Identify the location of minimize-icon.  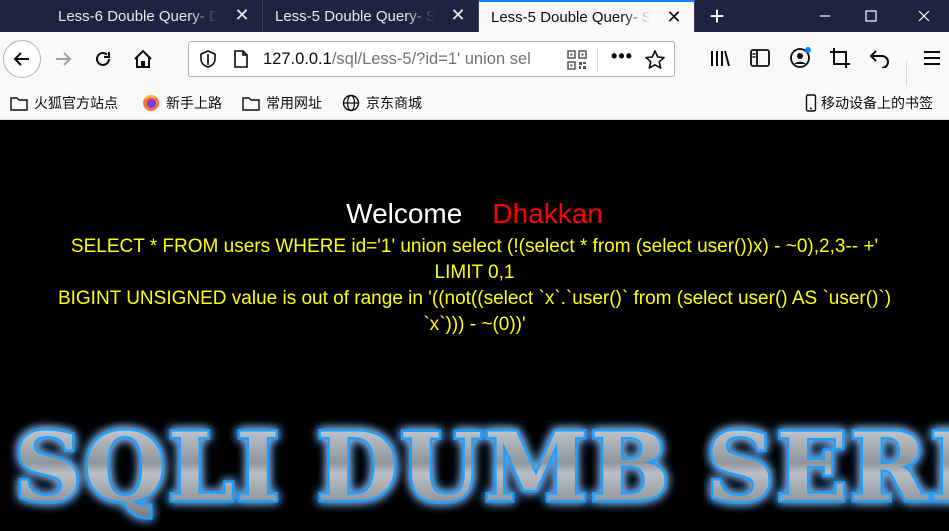
(825, 16).